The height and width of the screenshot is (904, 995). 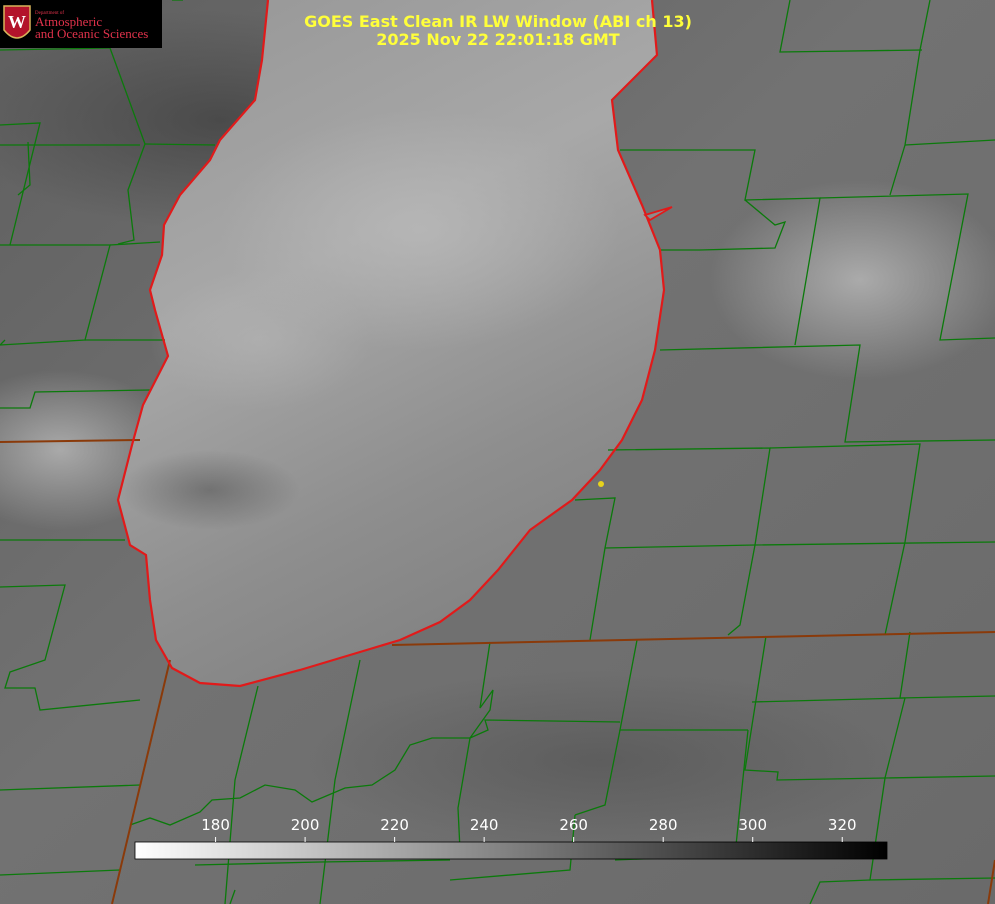 What do you see at coordinates (842, 825) in the screenshot?
I see `colorbar-tick-label: 320` at bounding box center [842, 825].